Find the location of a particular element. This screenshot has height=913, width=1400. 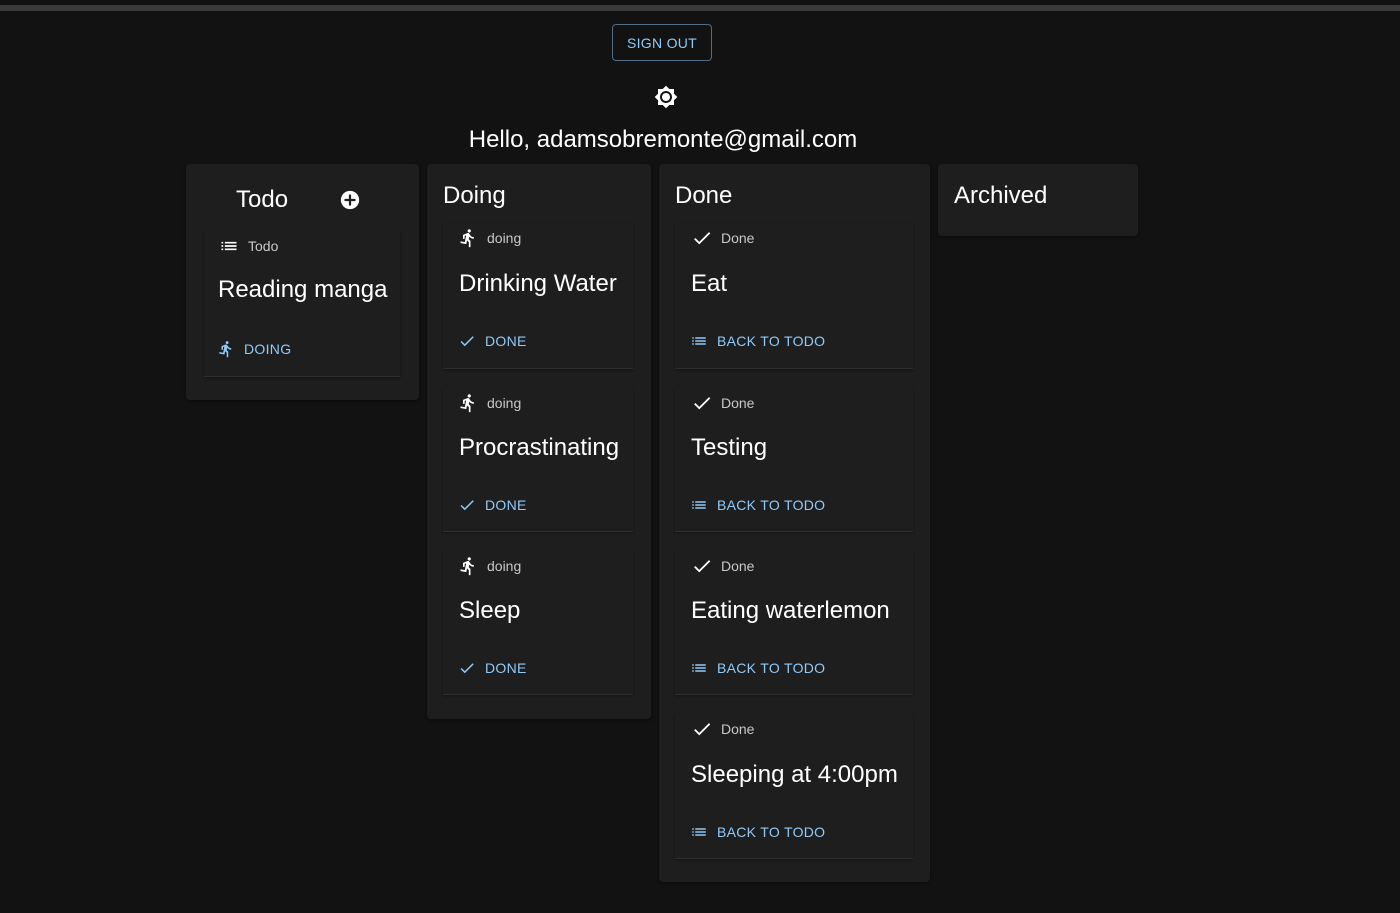

column-todo: Todo Todo Reading manga DOING is located at coordinates (302, 282).